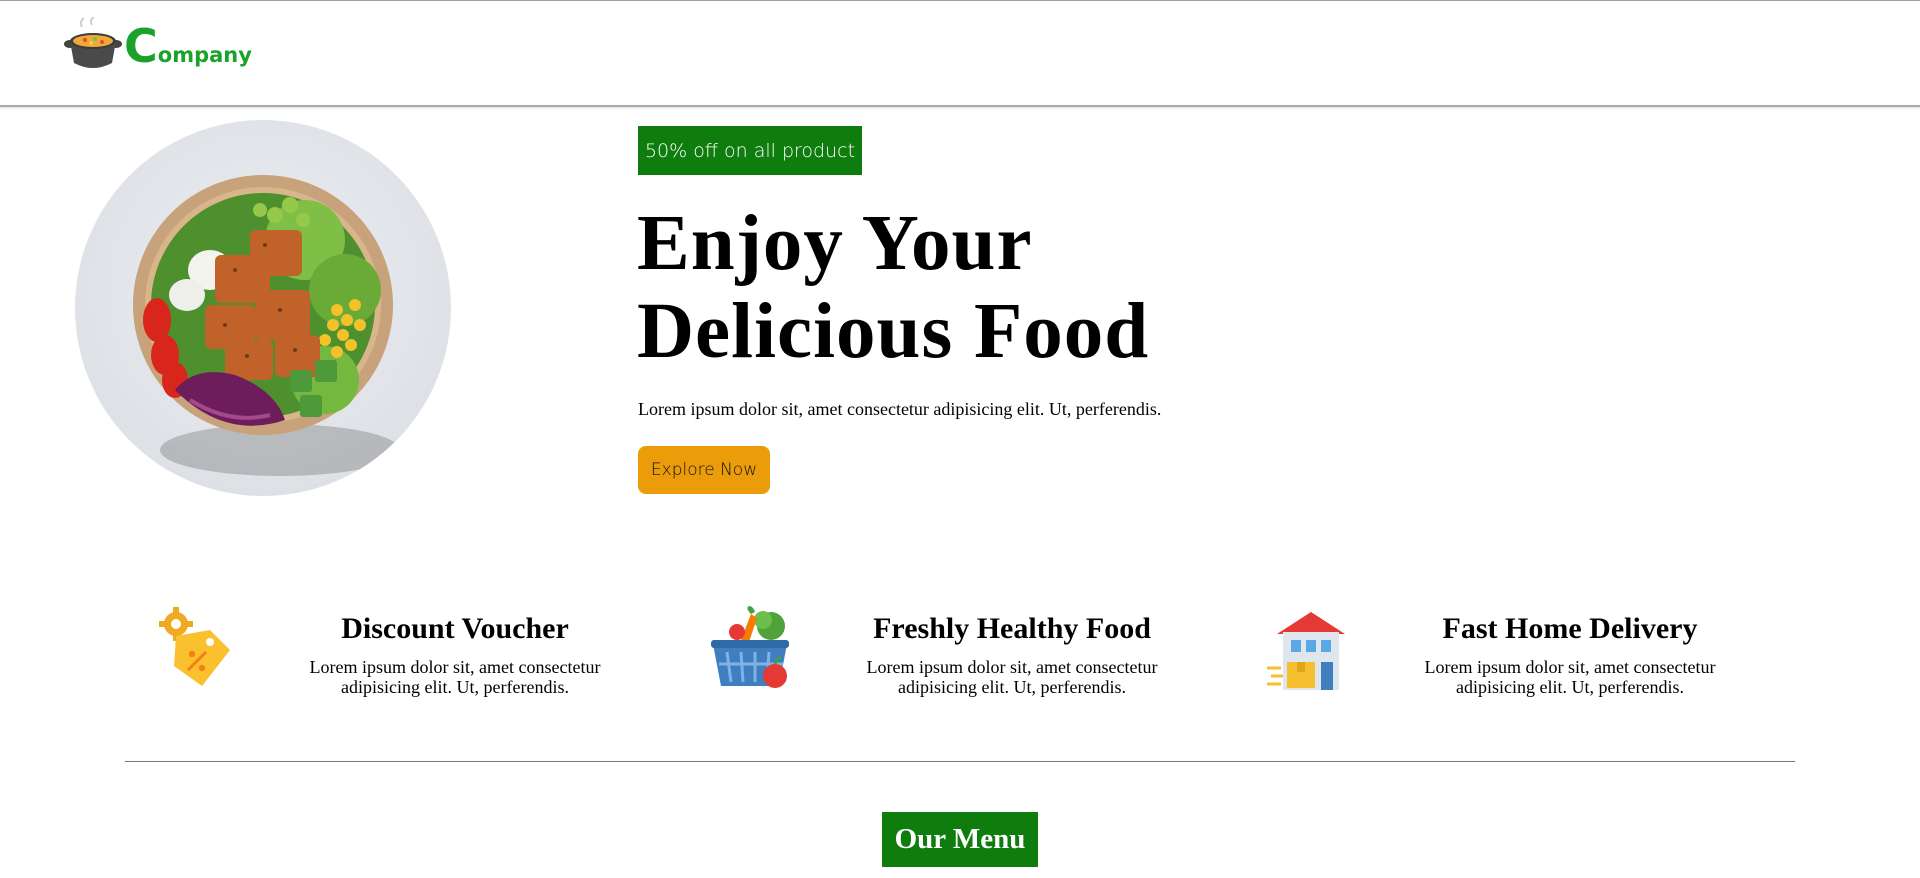 The height and width of the screenshot is (878, 1920). I want to click on grocery-basket-icon, so click(750, 647).